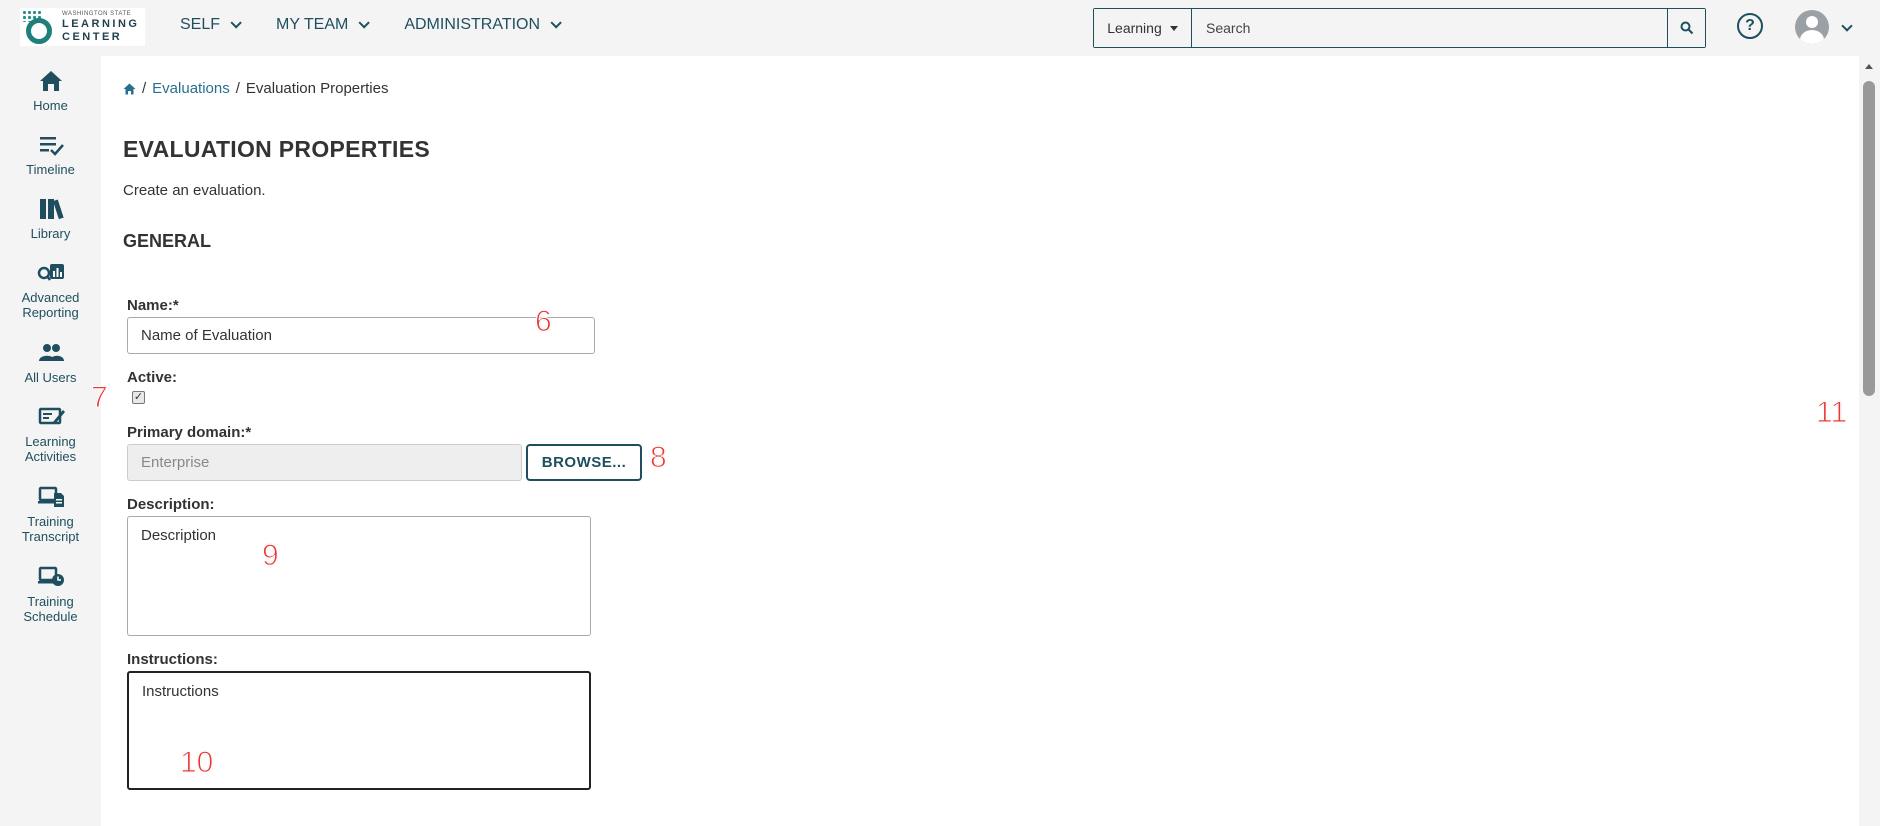 This screenshot has height=826, width=1880. Describe the element at coordinates (1869, 238) in the screenshot. I see `scrollbar-thumb` at that location.